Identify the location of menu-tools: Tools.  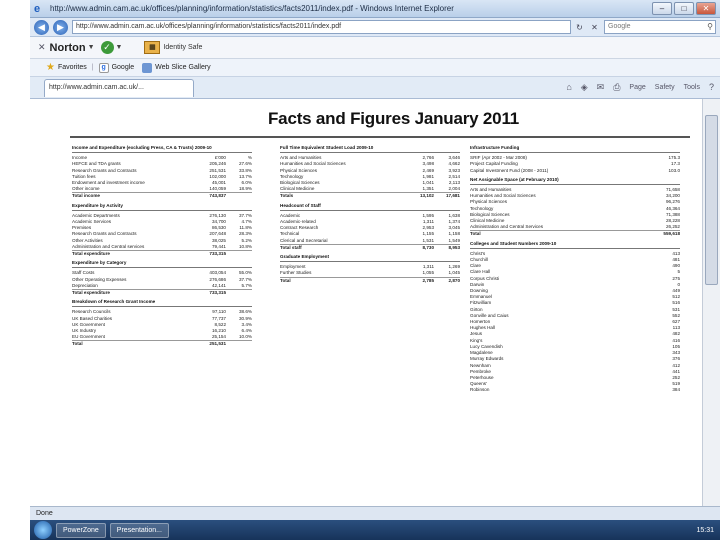
(692, 88).